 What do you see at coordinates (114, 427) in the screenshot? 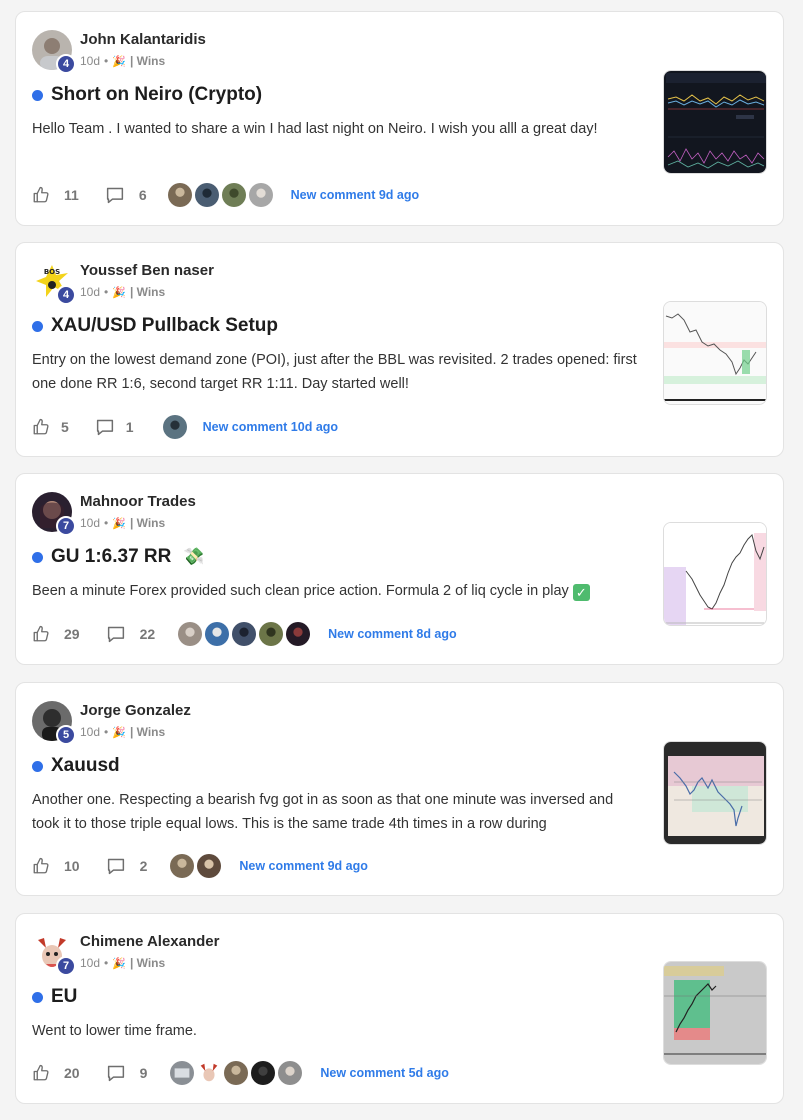
I see `comment-button: 1` at bounding box center [114, 427].